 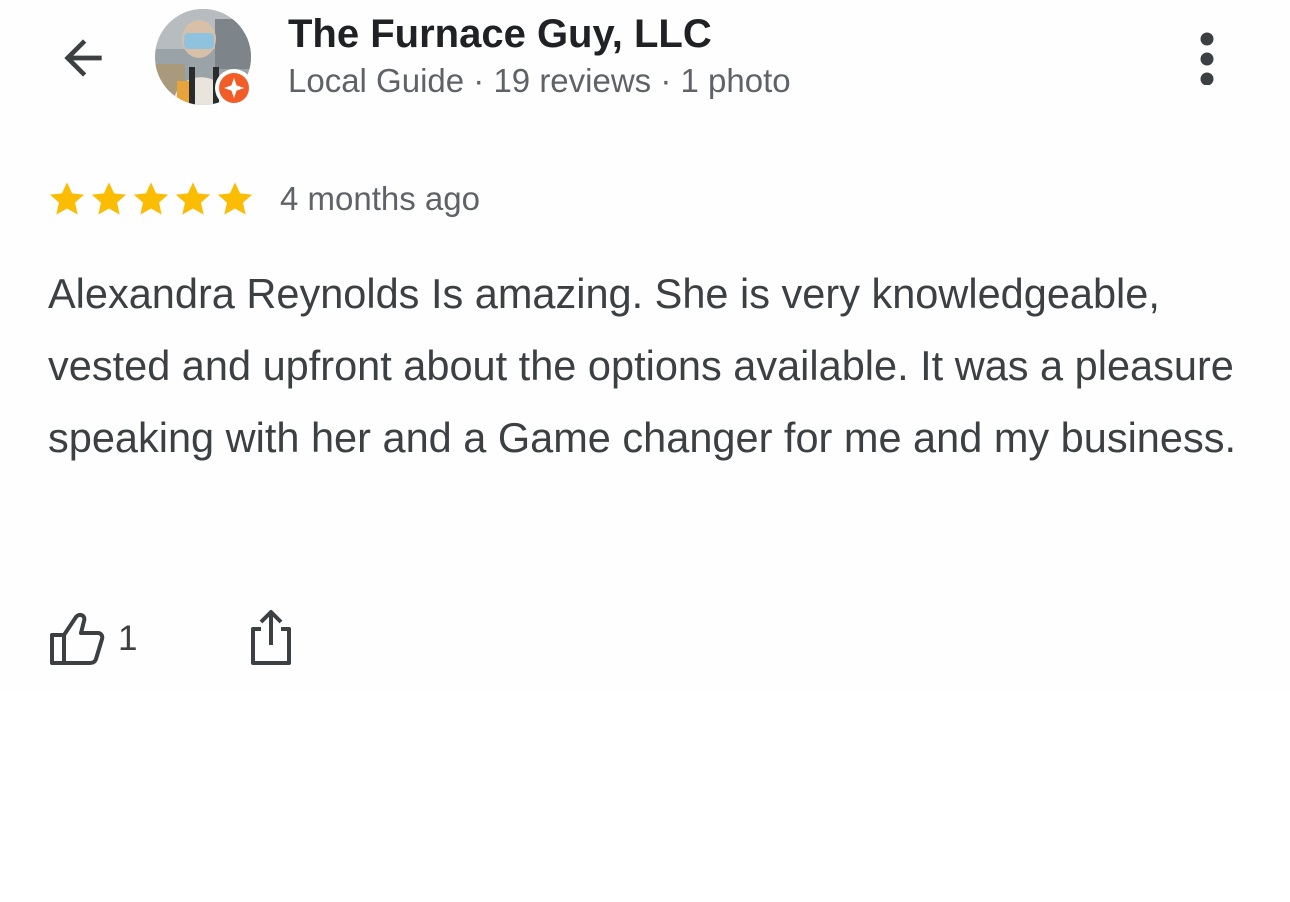 I want to click on author-name: The Furnace Guy, LLC, so click(x=500, y=34).